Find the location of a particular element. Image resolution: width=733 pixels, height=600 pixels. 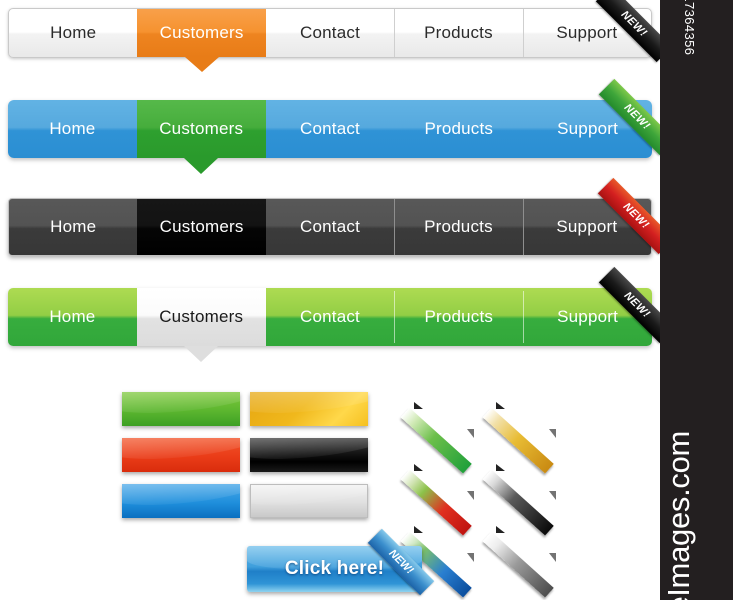

button-swatch-grid is located at coordinates (245, 455).